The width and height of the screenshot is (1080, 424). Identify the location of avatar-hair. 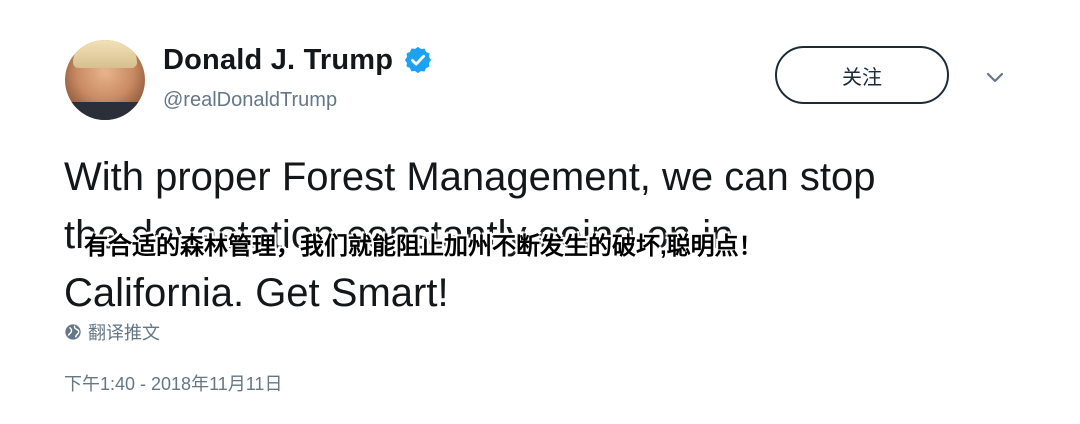
(105, 54).